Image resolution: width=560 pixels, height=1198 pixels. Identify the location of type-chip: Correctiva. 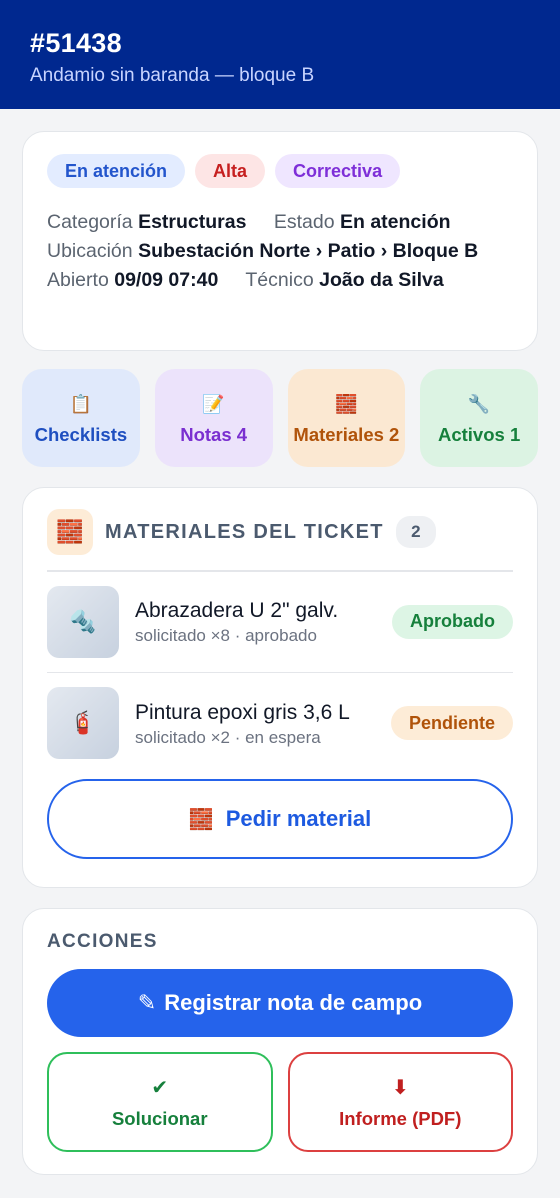
(338, 171).